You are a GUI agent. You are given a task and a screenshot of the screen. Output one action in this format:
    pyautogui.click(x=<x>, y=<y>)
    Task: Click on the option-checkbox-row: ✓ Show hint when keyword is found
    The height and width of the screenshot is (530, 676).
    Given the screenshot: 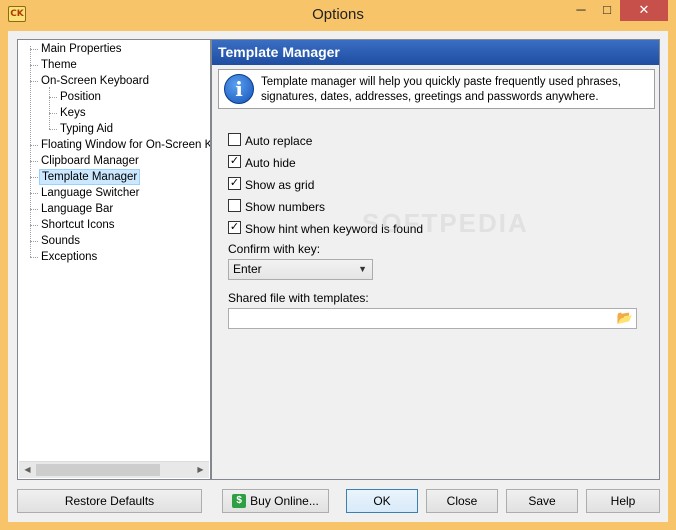 What is the action you would take?
    pyautogui.click(x=325, y=229)
    